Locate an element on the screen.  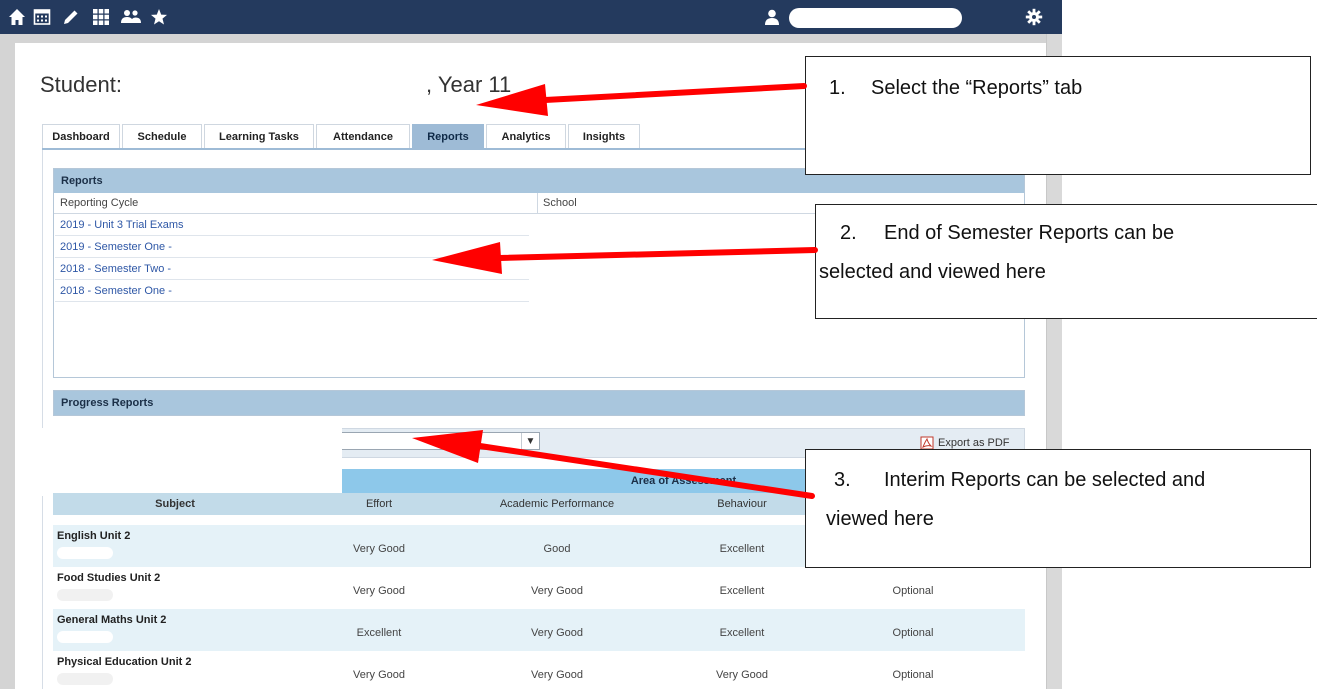
annotation-text-2: viewed here is located at coordinates (880, 519).